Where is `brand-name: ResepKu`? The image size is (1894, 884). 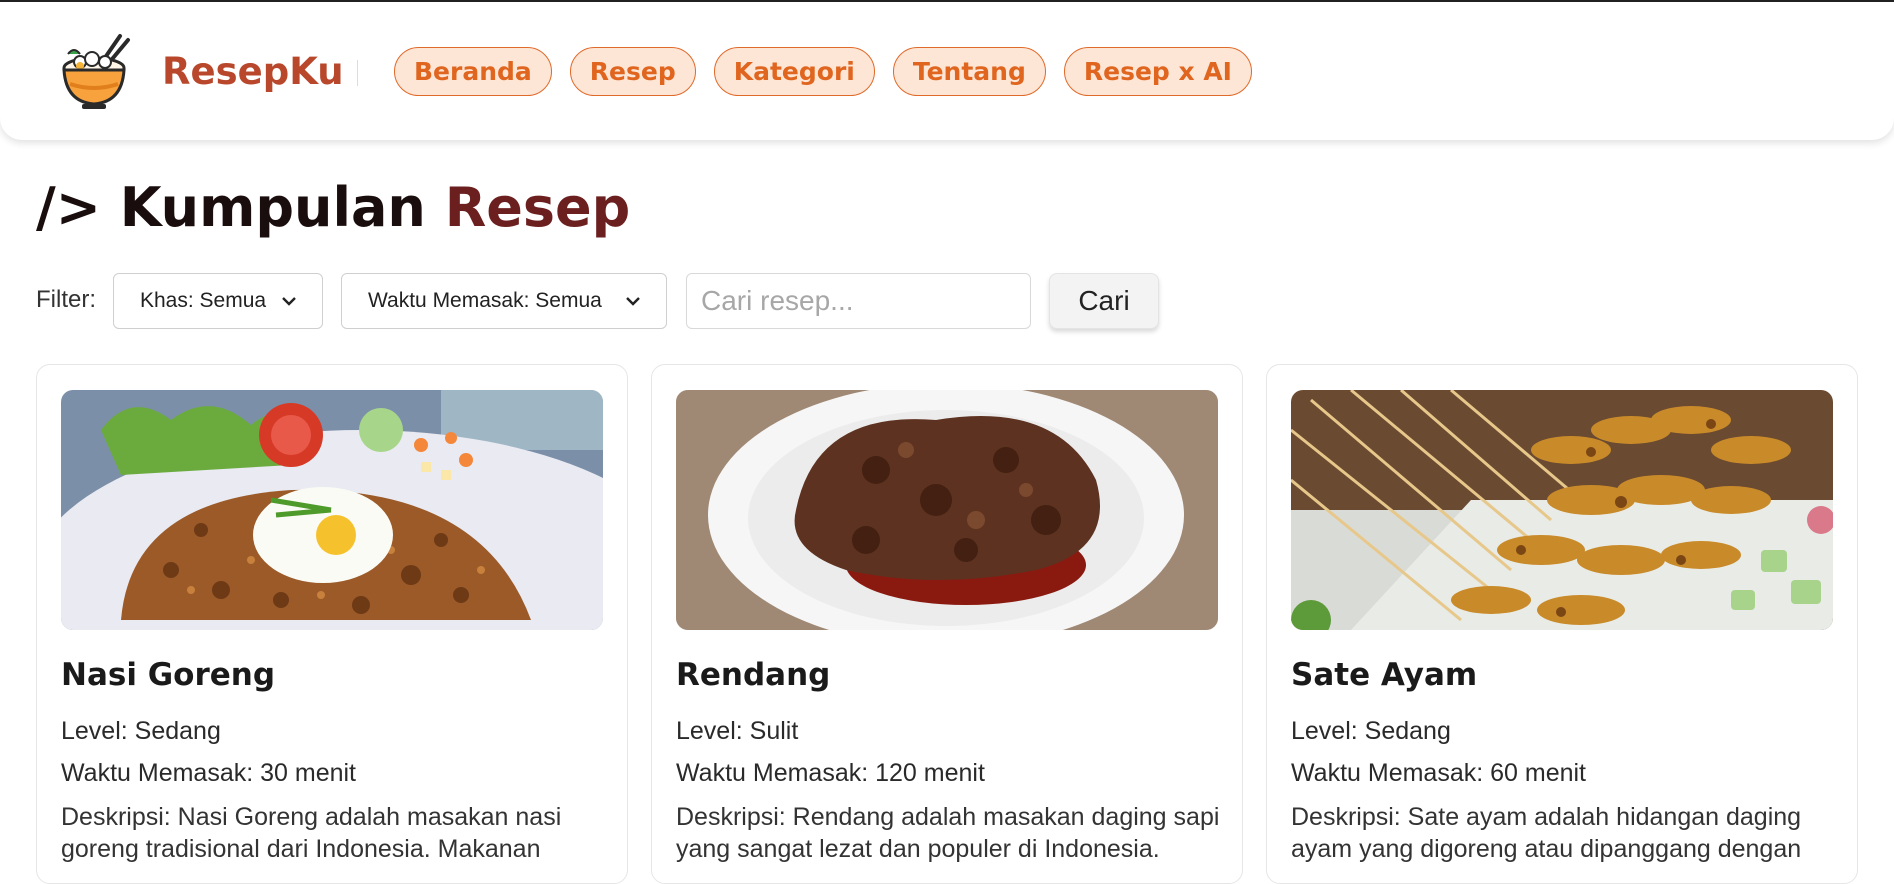 brand-name: ResepKu is located at coordinates (253, 71).